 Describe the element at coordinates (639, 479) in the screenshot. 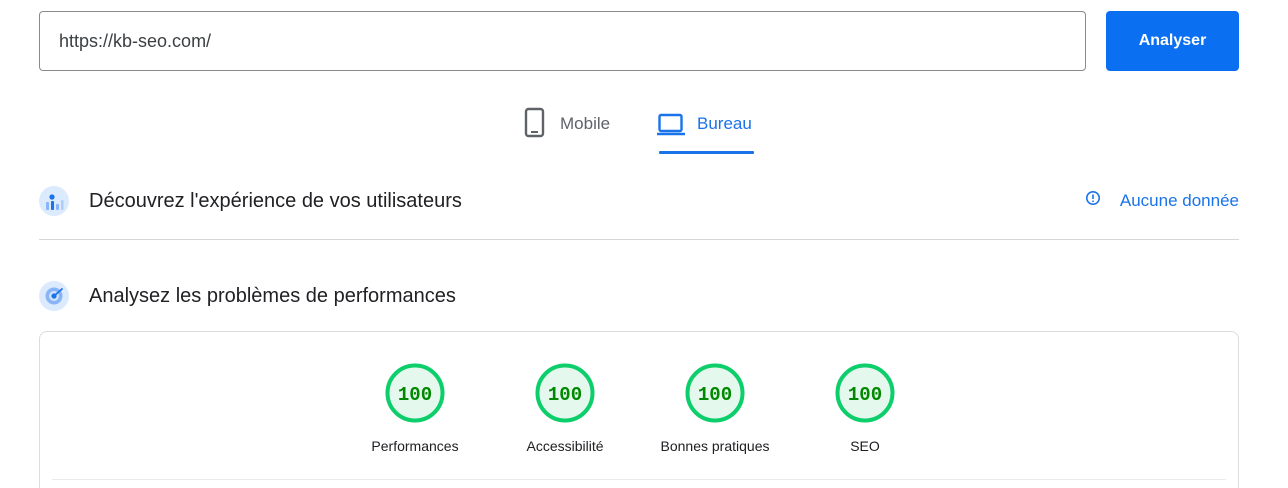

I see `card-divider` at that location.